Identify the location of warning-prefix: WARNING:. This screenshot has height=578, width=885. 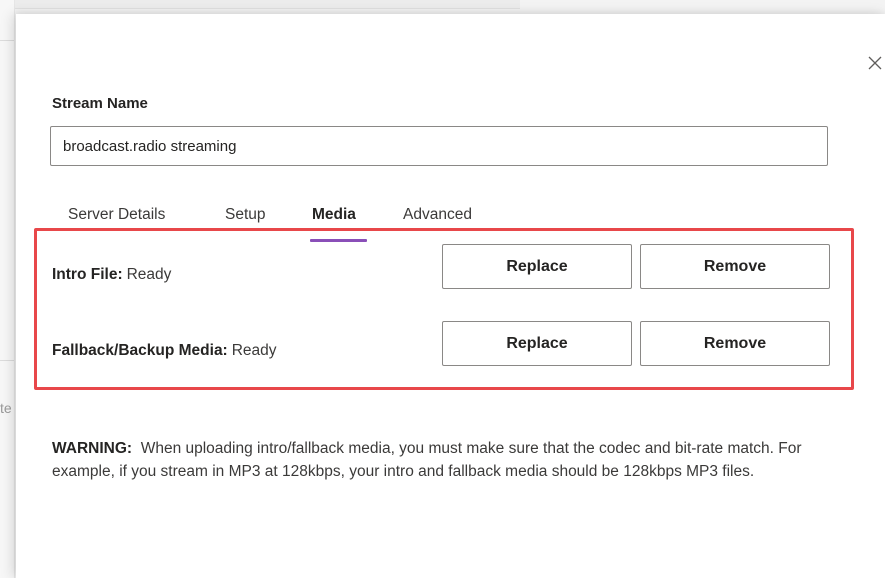
(92, 448).